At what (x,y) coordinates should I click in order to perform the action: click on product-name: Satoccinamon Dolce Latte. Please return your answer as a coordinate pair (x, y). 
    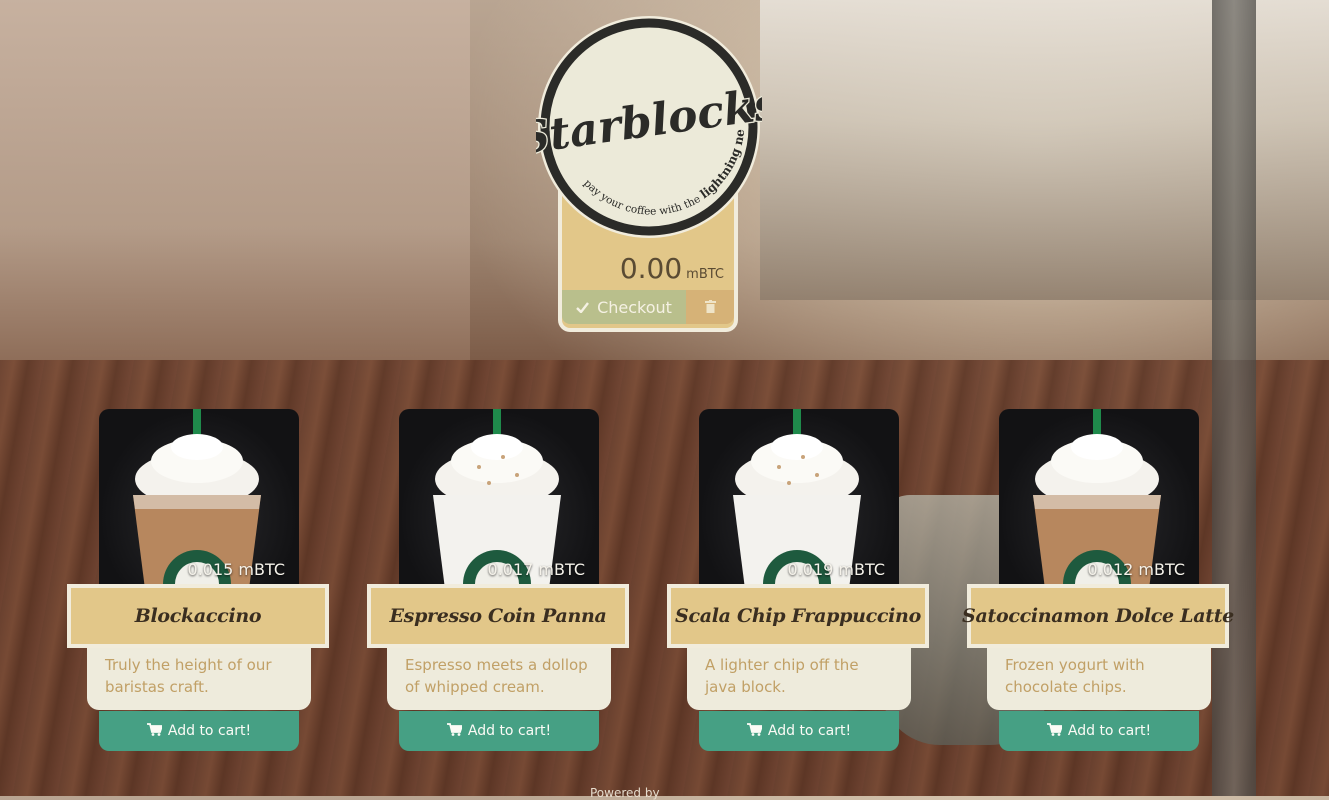
    Looking at the image, I should click on (1098, 616).